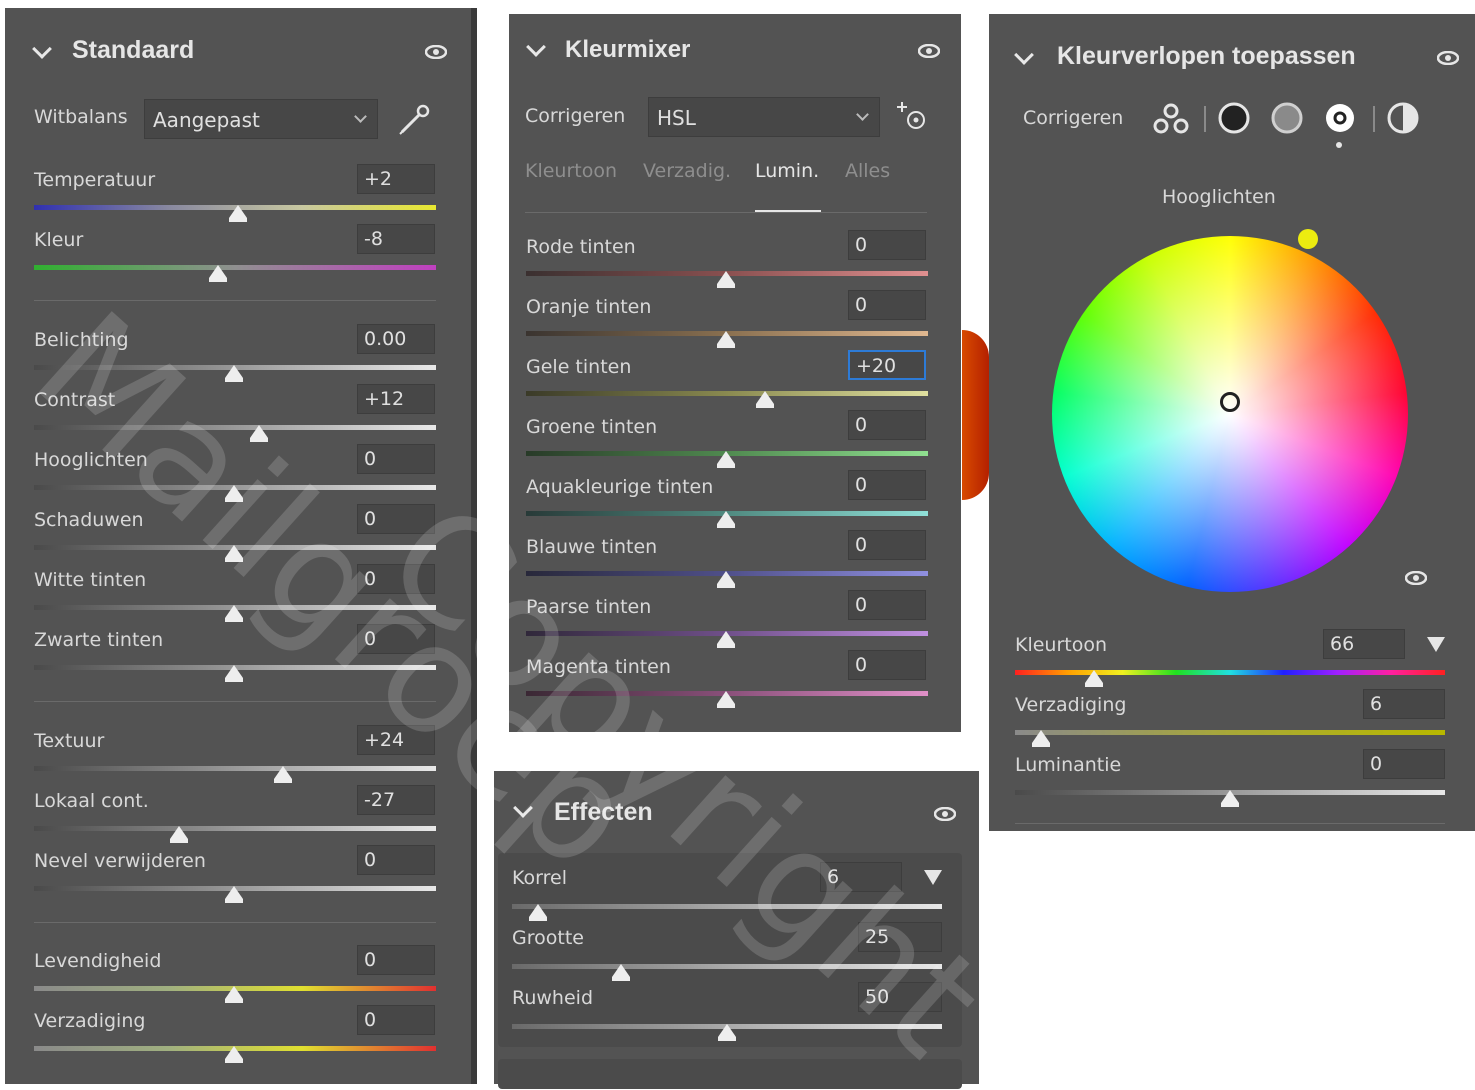  What do you see at coordinates (1403, 118) in the screenshot?
I see `global-wheel-icon` at bounding box center [1403, 118].